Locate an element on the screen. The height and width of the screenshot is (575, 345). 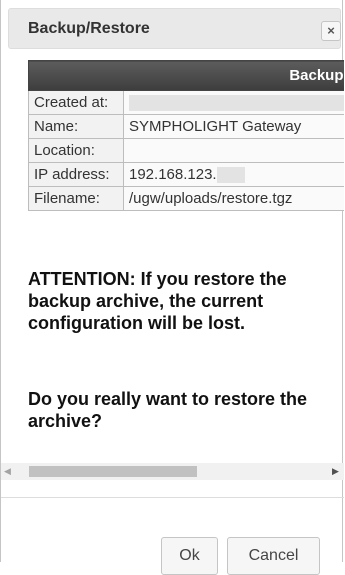
dialog-title: Backup/Restore is located at coordinates (89, 28).